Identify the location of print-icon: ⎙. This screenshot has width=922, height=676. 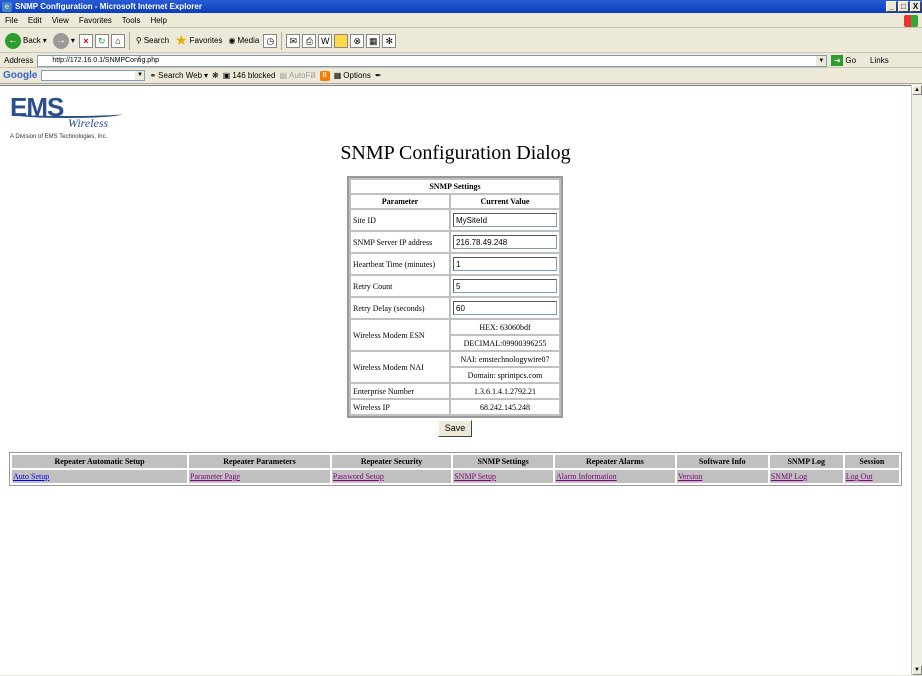
(309, 40).